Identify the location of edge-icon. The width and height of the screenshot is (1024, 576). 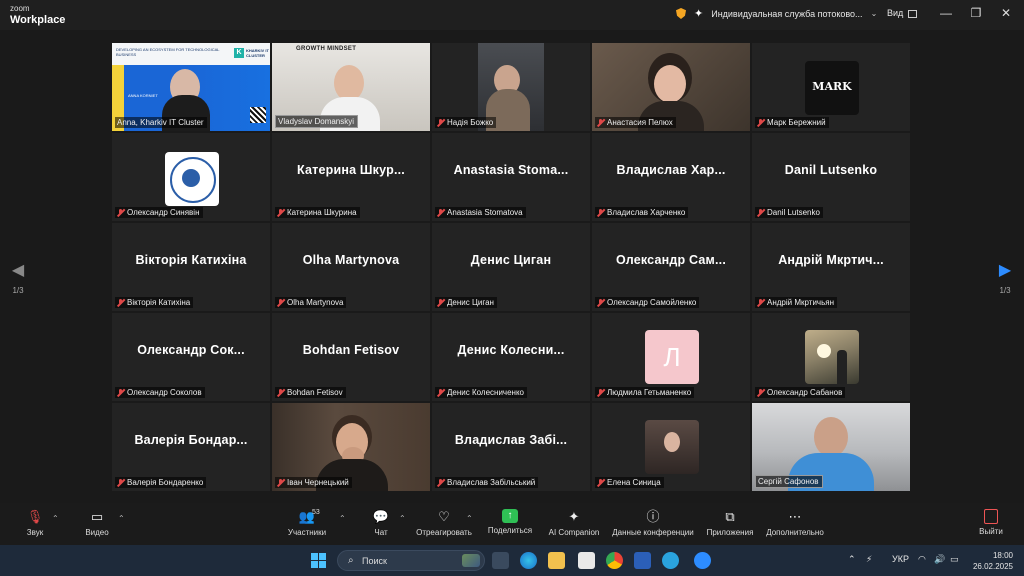
(528, 560).